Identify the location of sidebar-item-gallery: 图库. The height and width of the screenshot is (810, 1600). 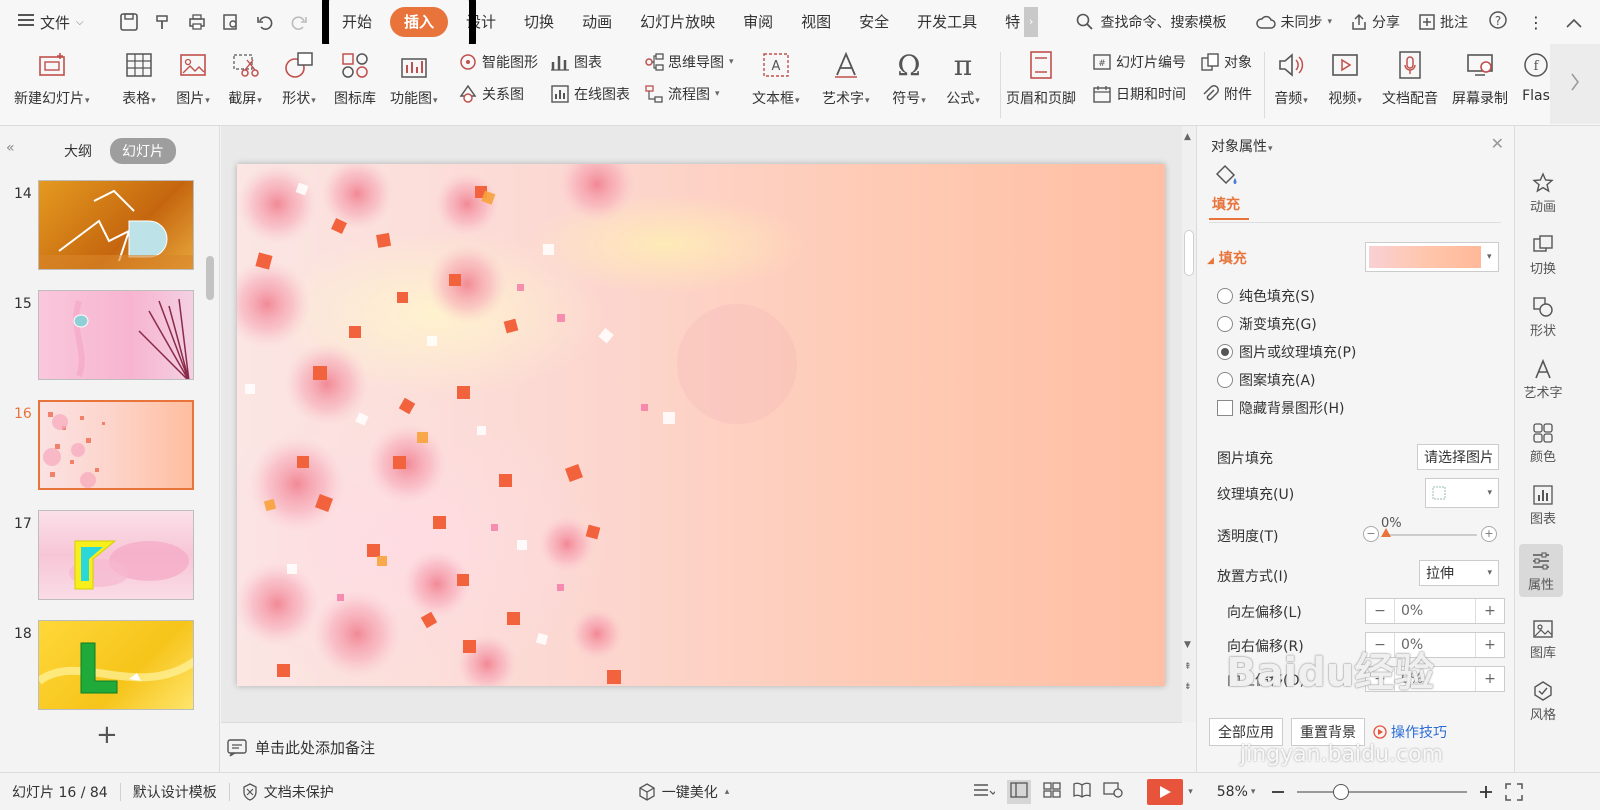
(1543, 638).